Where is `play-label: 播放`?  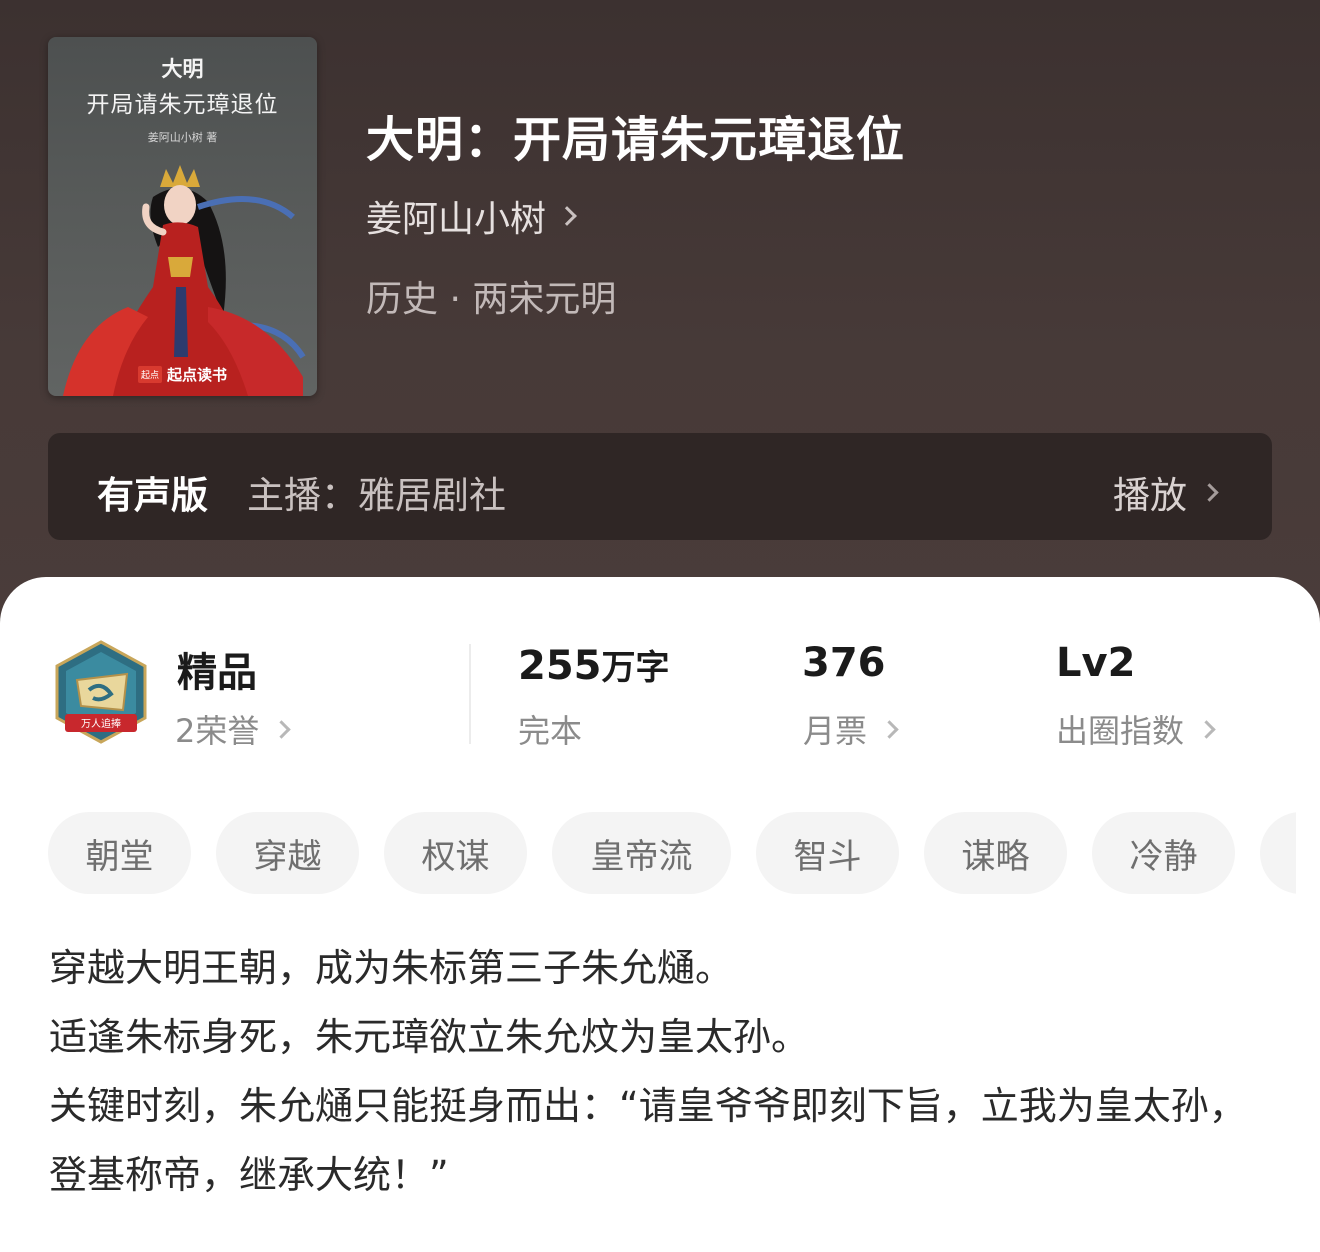 play-label: 播放 is located at coordinates (1150, 495).